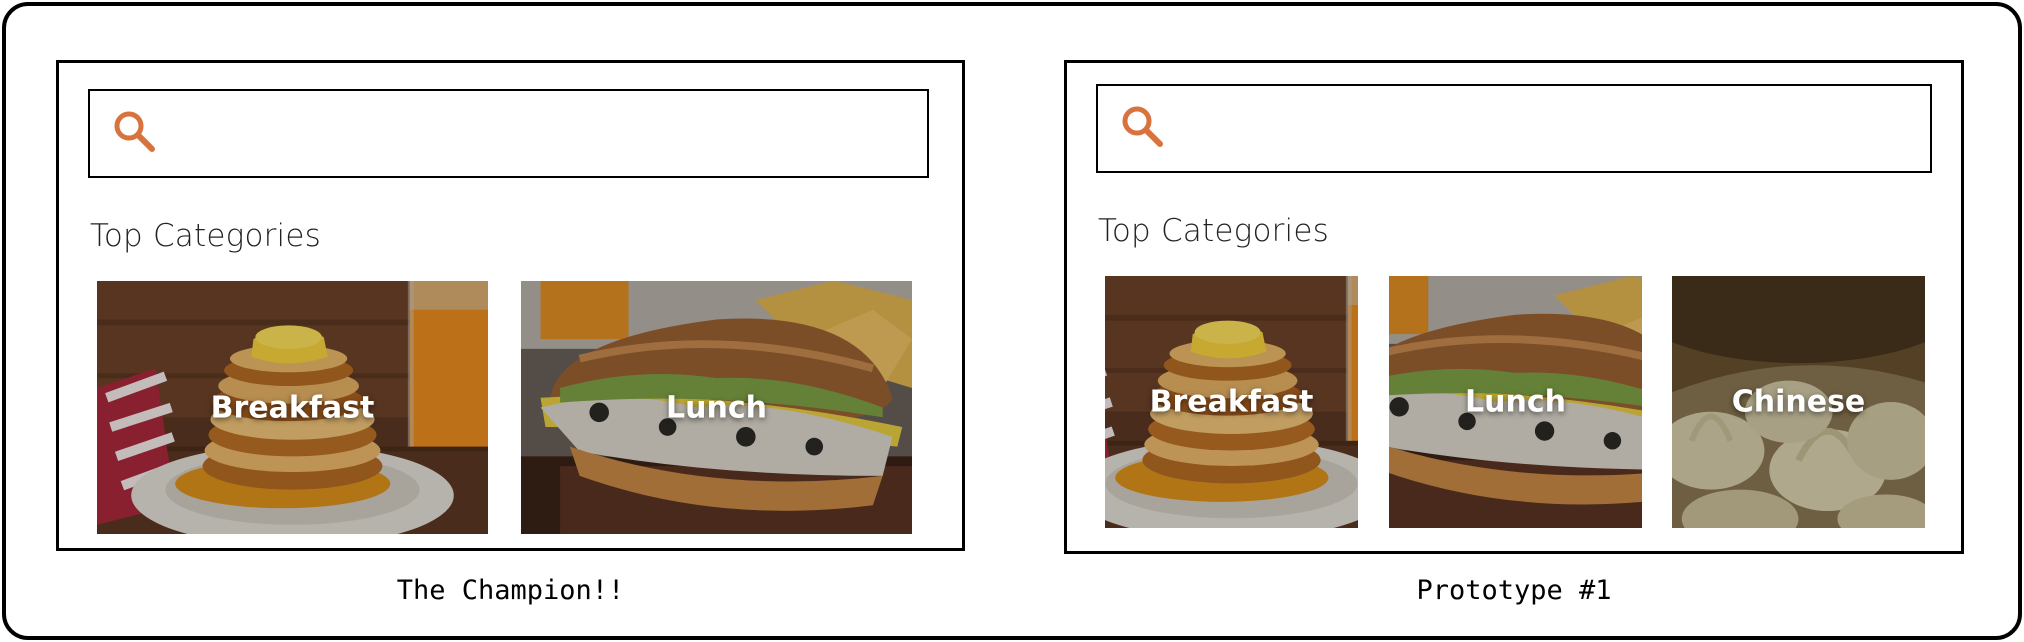 The image size is (2024, 642). What do you see at coordinates (1514, 590) in the screenshot?
I see `prototype-caption: Prototype #1` at bounding box center [1514, 590].